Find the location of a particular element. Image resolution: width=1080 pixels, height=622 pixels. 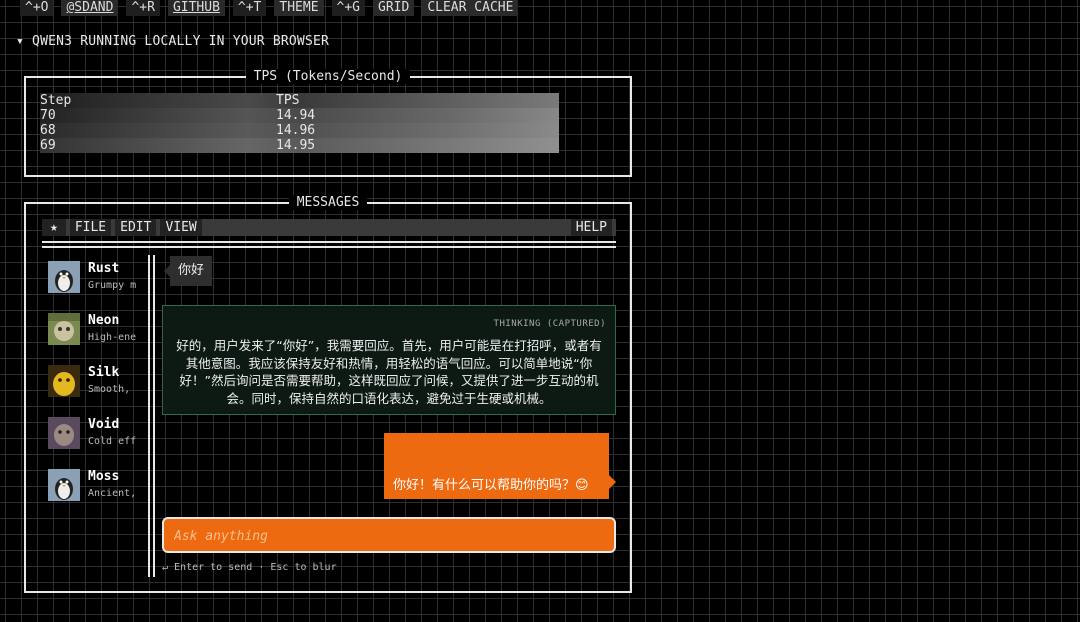

contact-name: Void is located at coordinates (104, 424).